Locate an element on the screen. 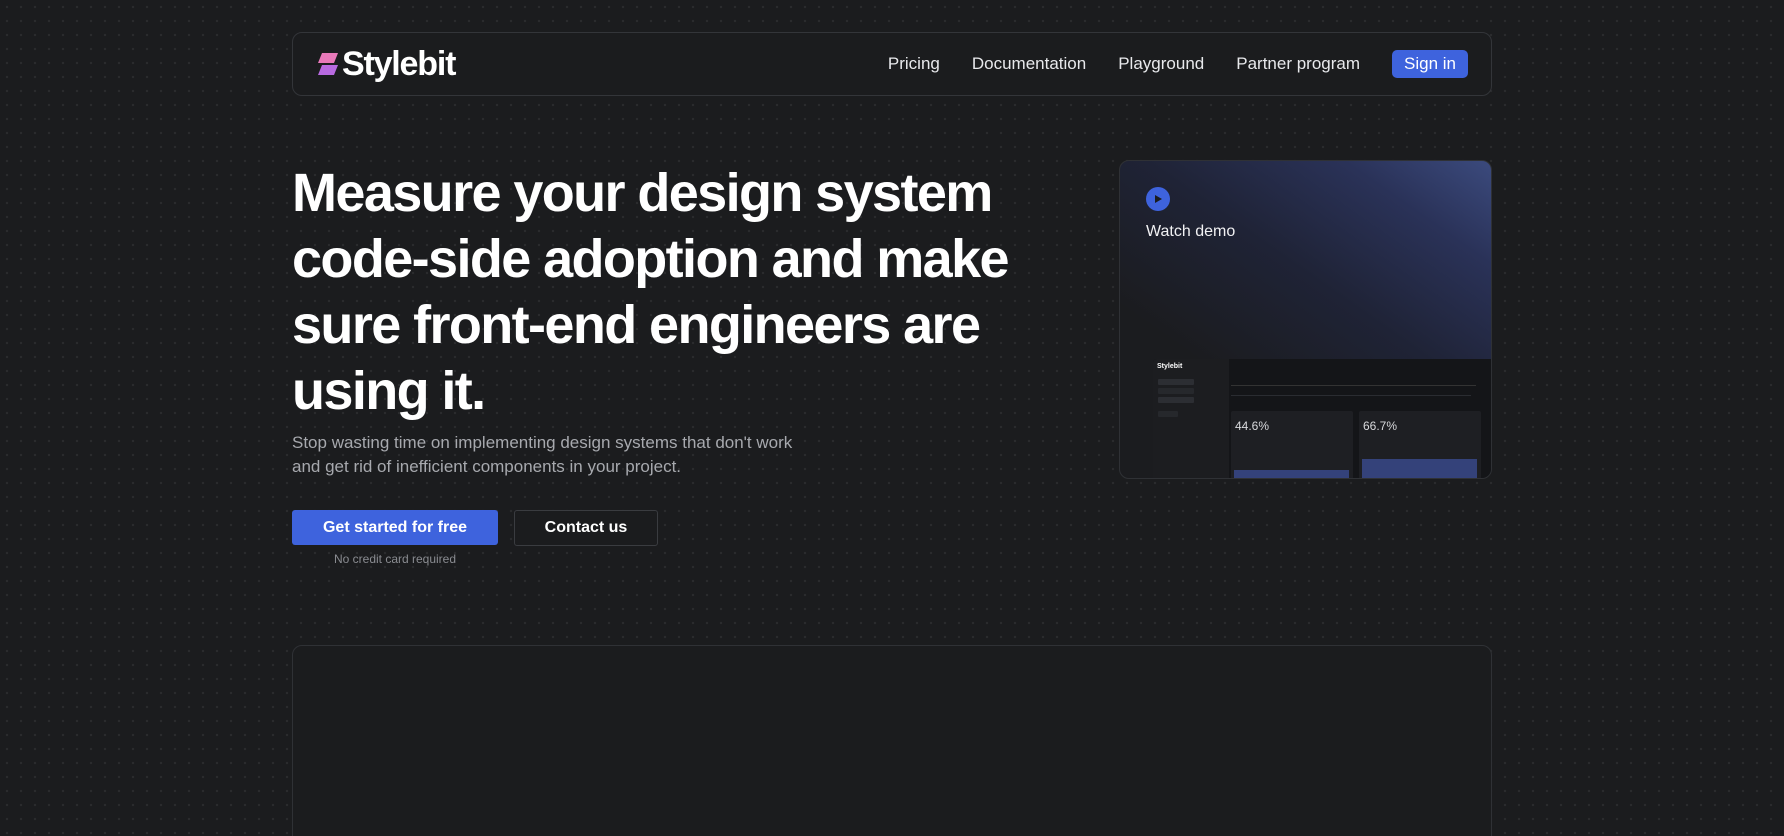 This screenshot has width=1784, height=836. logo: Stylebit is located at coordinates (386, 64).